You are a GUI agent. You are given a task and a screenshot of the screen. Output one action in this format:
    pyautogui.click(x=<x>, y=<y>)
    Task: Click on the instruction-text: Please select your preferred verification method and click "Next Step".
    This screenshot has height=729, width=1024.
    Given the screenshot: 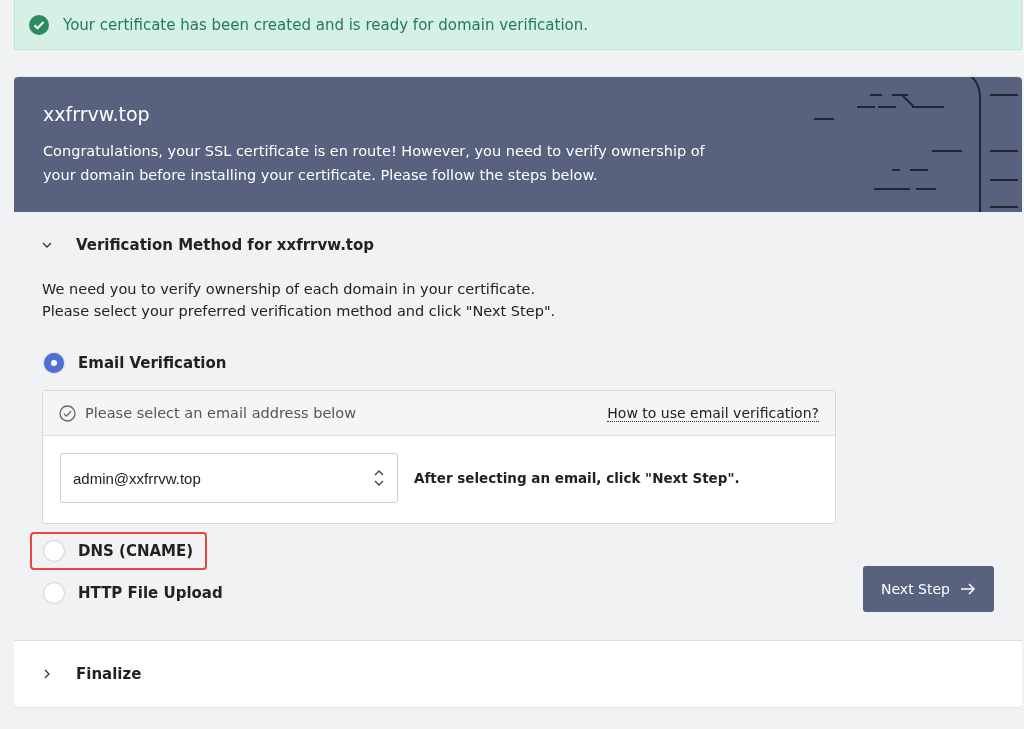 What is the action you would take?
    pyautogui.click(x=299, y=311)
    